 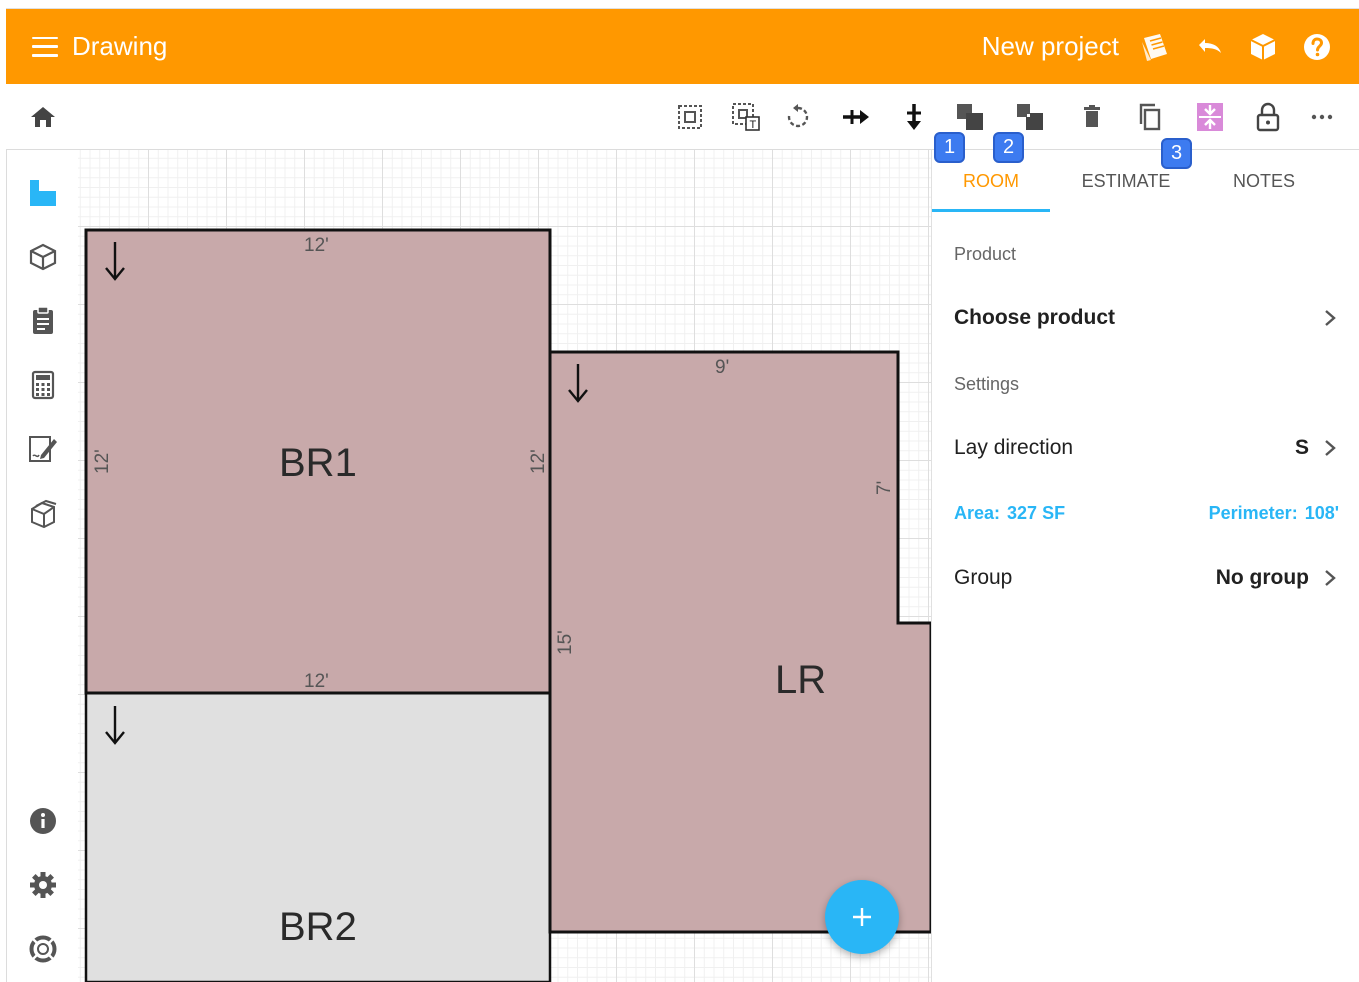 What do you see at coordinates (682, 46) in the screenshot?
I see `app-bar: Drawing New project` at bounding box center [682, 46].